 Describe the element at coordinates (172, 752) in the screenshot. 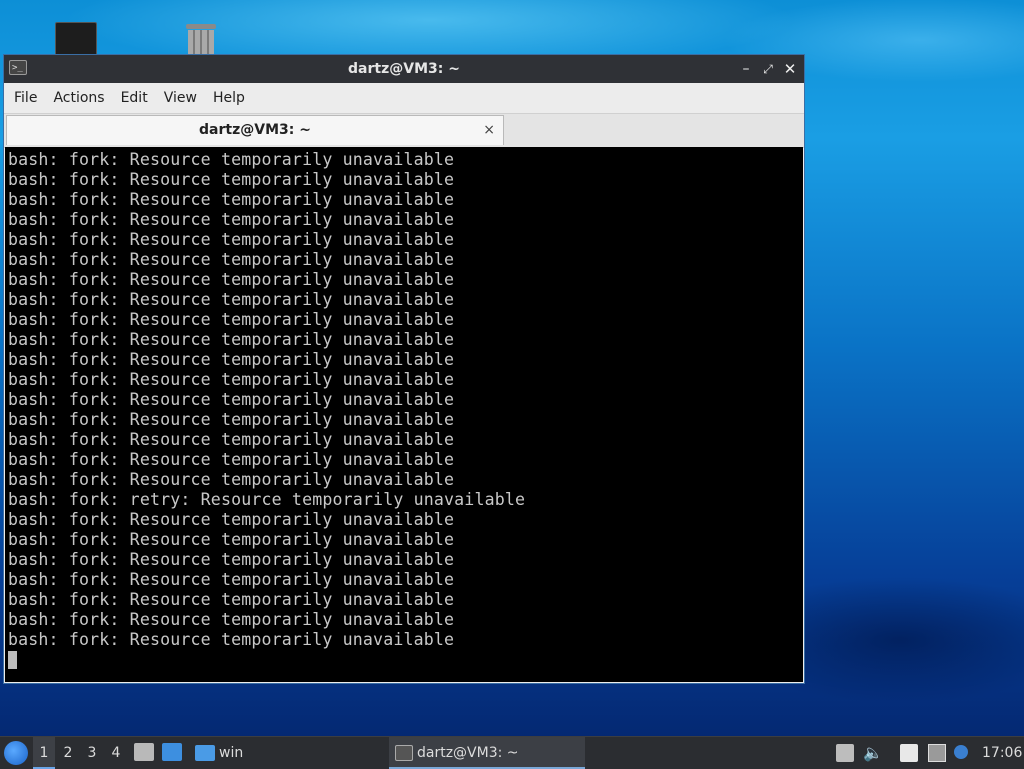

I see `file-manager-icon` at that location.